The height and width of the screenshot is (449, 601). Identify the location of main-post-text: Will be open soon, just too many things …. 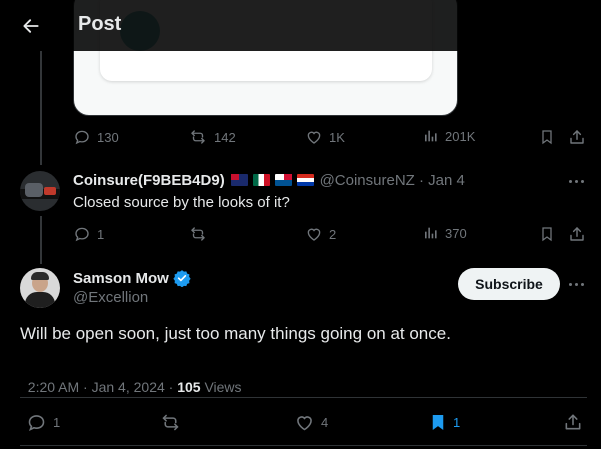
(235, 333).